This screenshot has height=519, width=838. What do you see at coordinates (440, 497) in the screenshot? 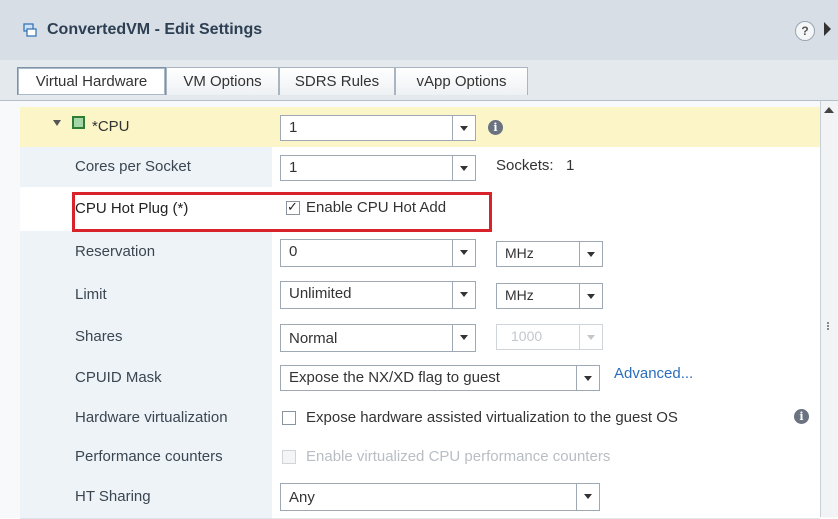
I see `ht-sharing-dropdown: Any` at bounding box center [440, 497].